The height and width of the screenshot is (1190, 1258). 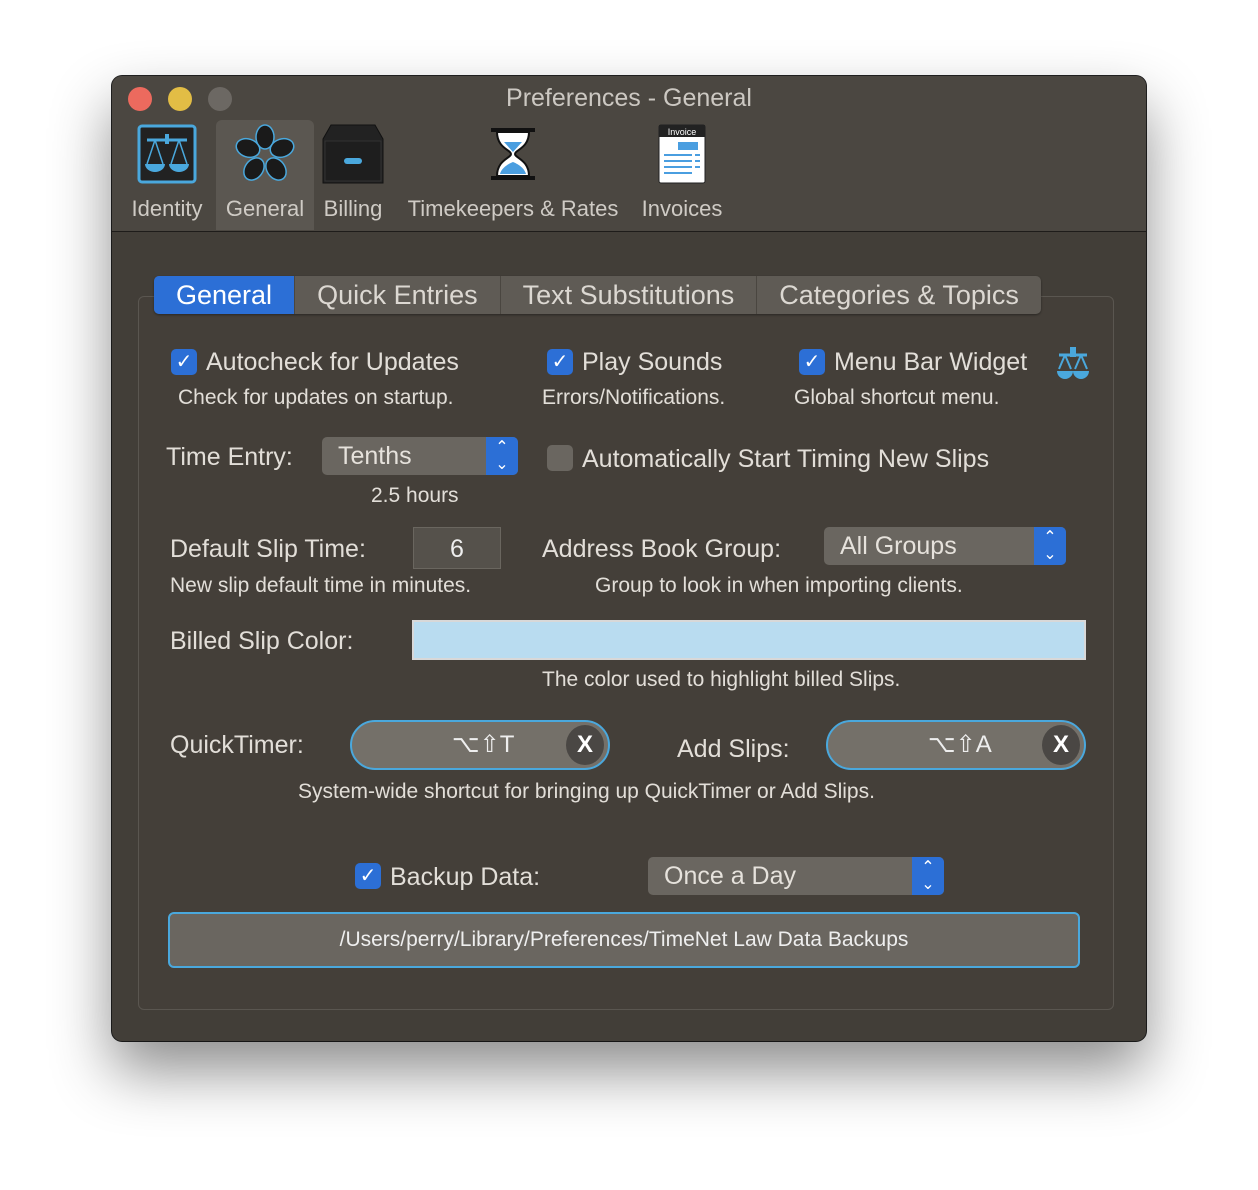 What do you see at coordinates (682, 154) in the screenshot?
I see `invoice-icon: Invoice` at bounding box center [682, 154].